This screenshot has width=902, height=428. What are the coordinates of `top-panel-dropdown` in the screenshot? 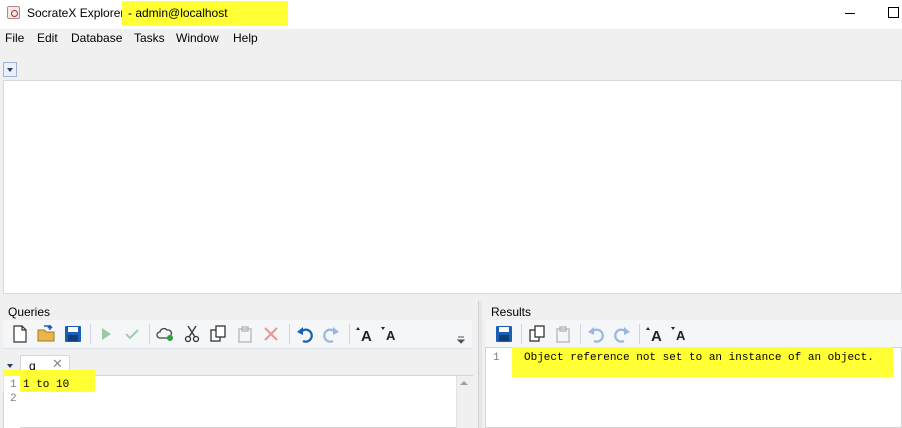 It's located at (10, 69).